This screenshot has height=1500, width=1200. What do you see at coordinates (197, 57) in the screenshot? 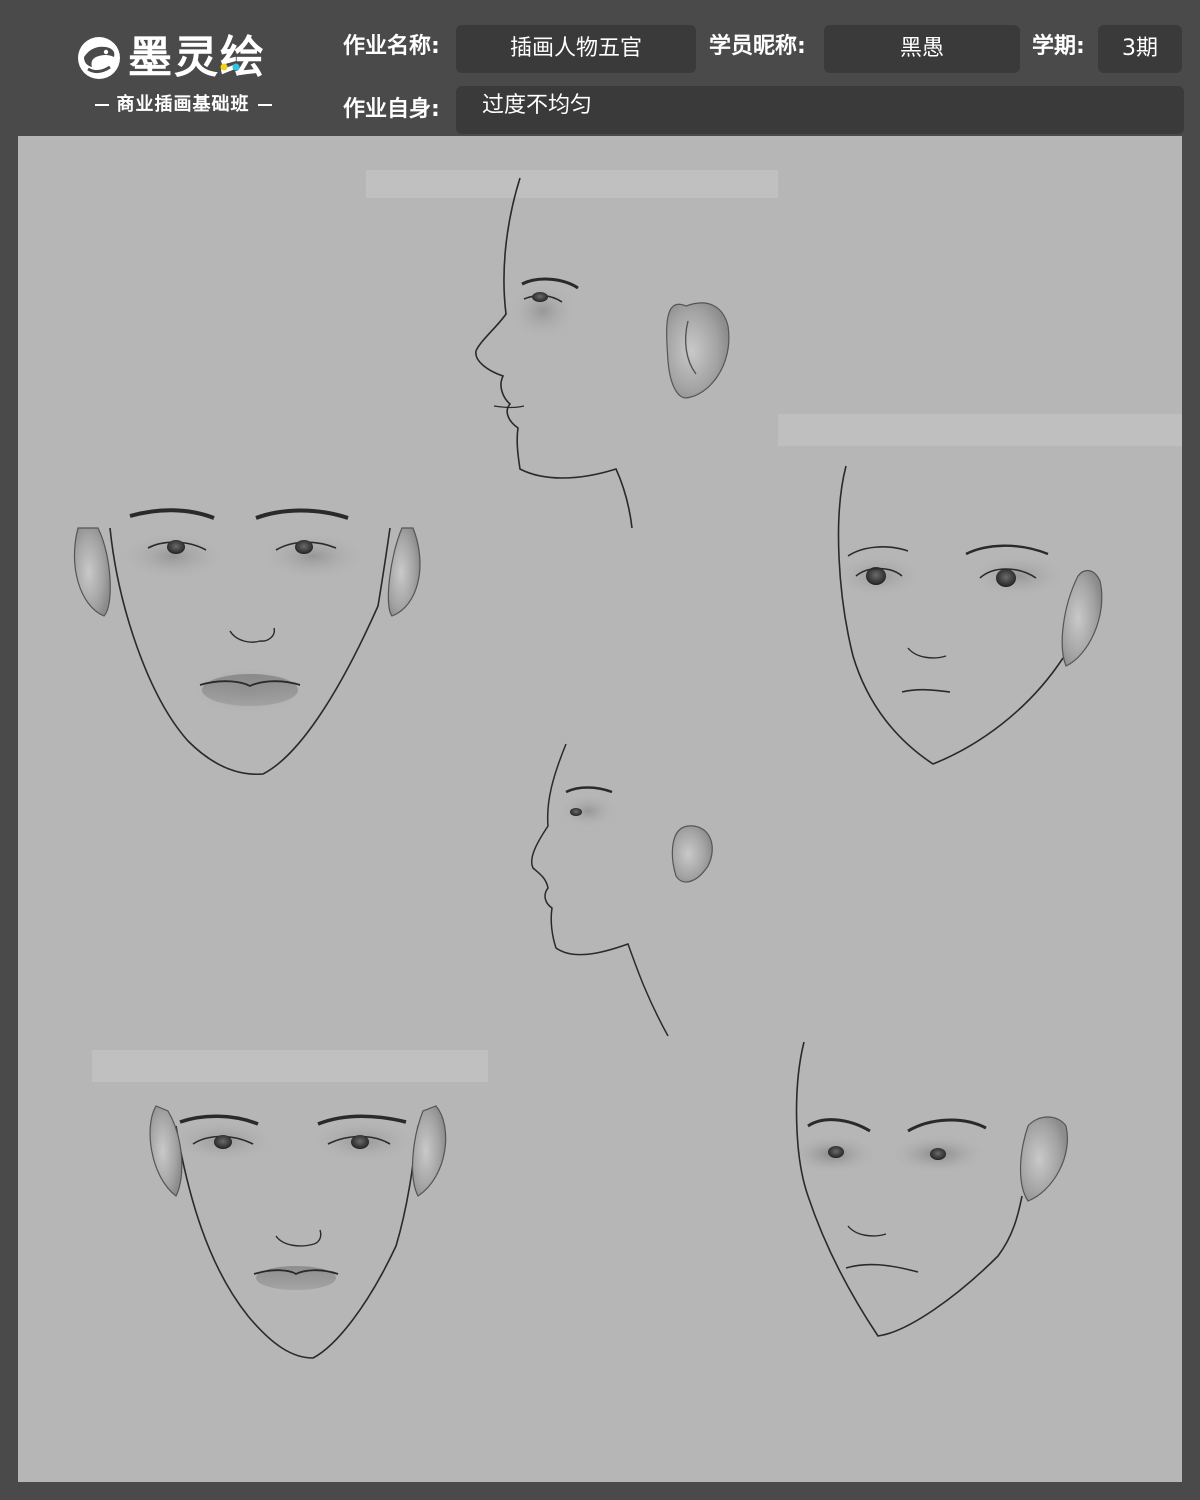
I see `logo-title: 墨灵绘` at bounding box center [197, 57].